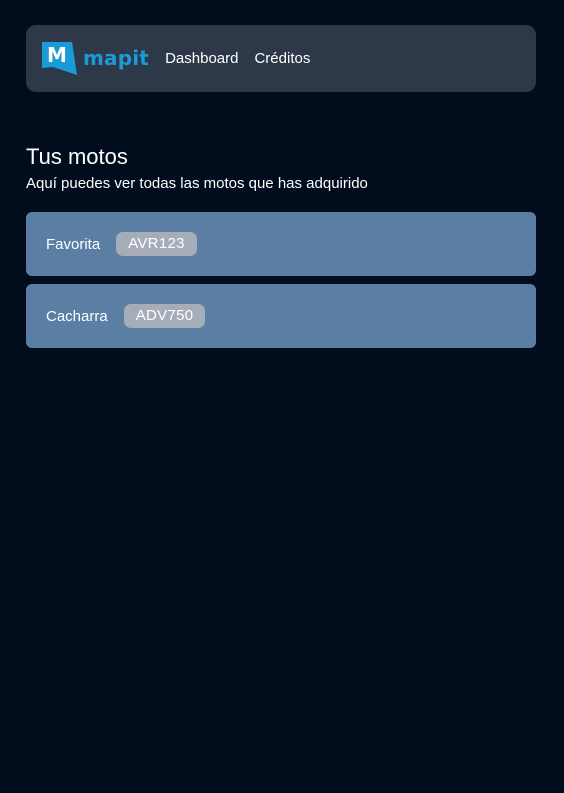 The image size is (564, 793). I want to click on logo-letter: M, so click(57, 55).